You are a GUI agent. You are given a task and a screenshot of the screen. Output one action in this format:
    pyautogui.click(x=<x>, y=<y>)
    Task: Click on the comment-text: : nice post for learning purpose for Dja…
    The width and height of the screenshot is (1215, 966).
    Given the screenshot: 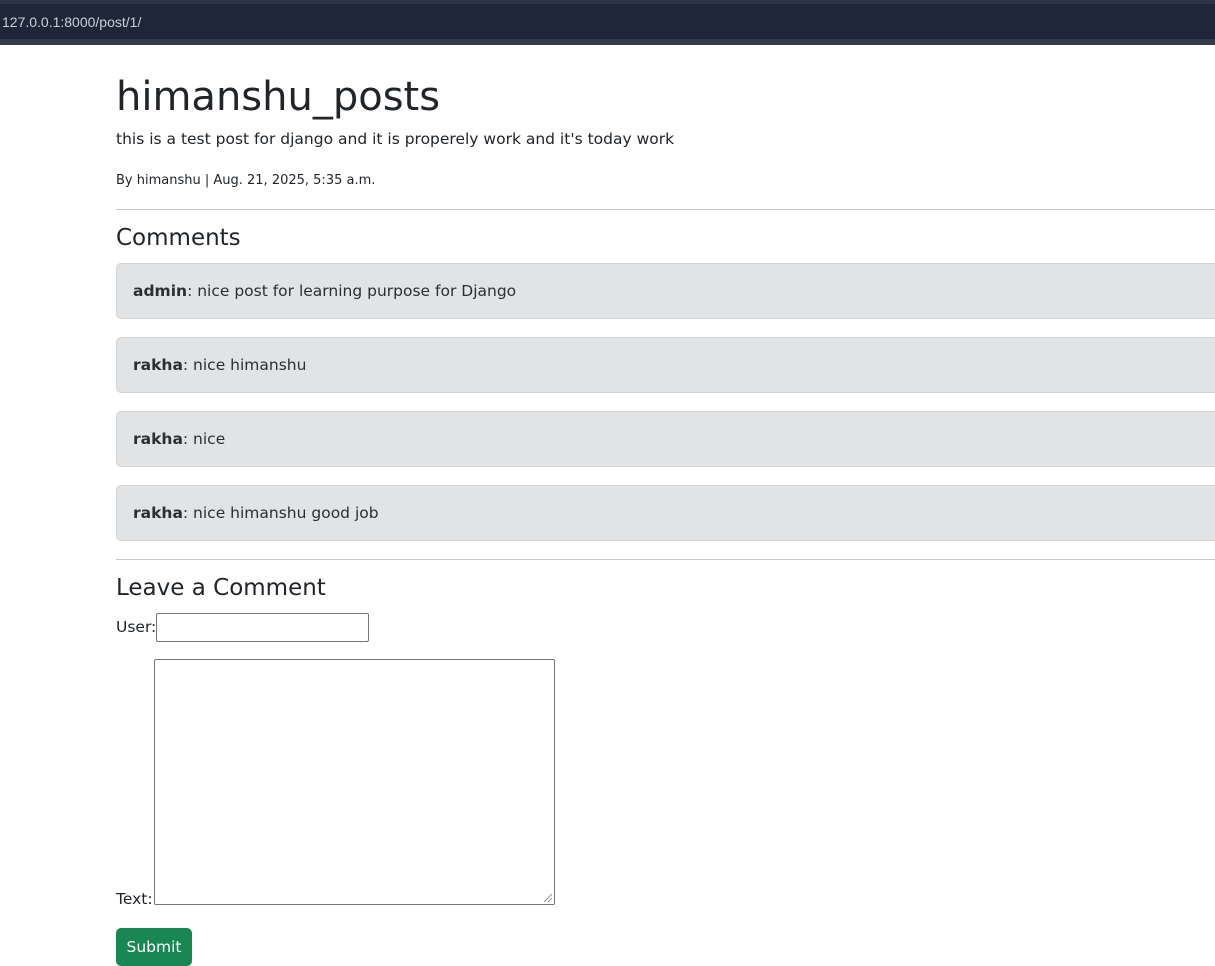 What is the action you would take?
    pyautogui.click(x=352, y=291)
    